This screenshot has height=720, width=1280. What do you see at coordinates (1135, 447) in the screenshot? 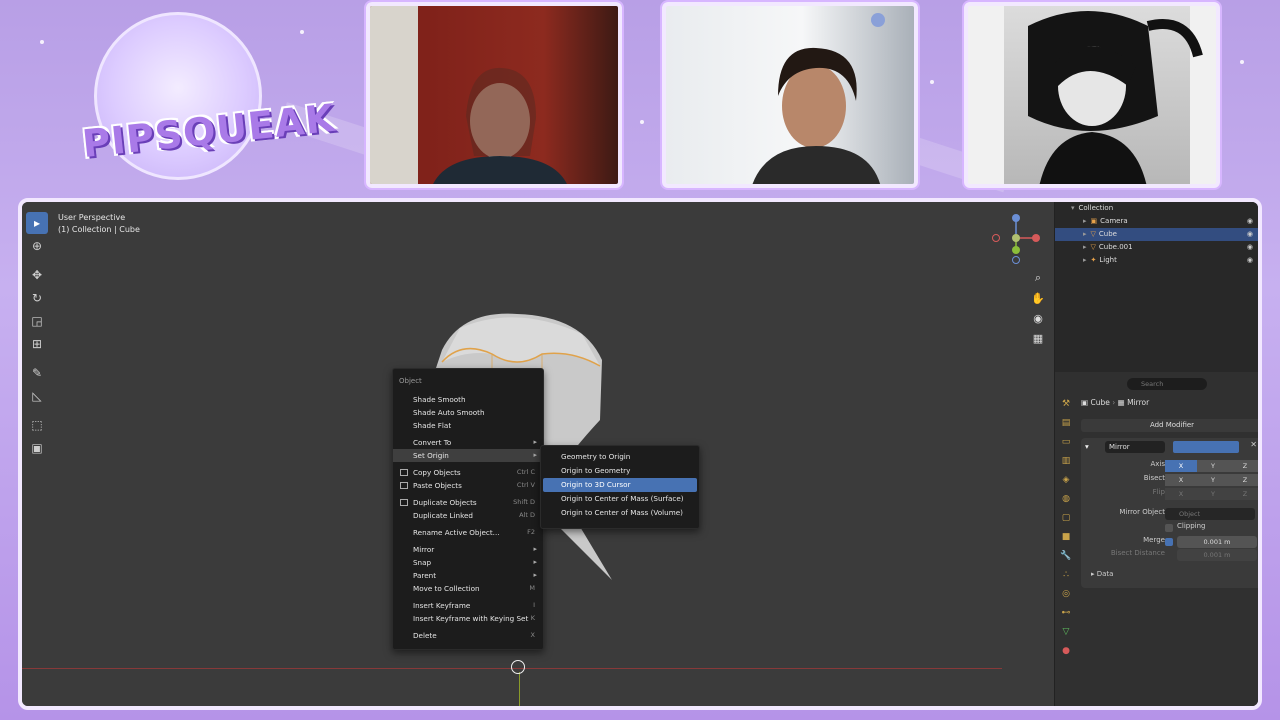
I see `modifier-name-field: Mirror` at bounding box center [1135, 447].